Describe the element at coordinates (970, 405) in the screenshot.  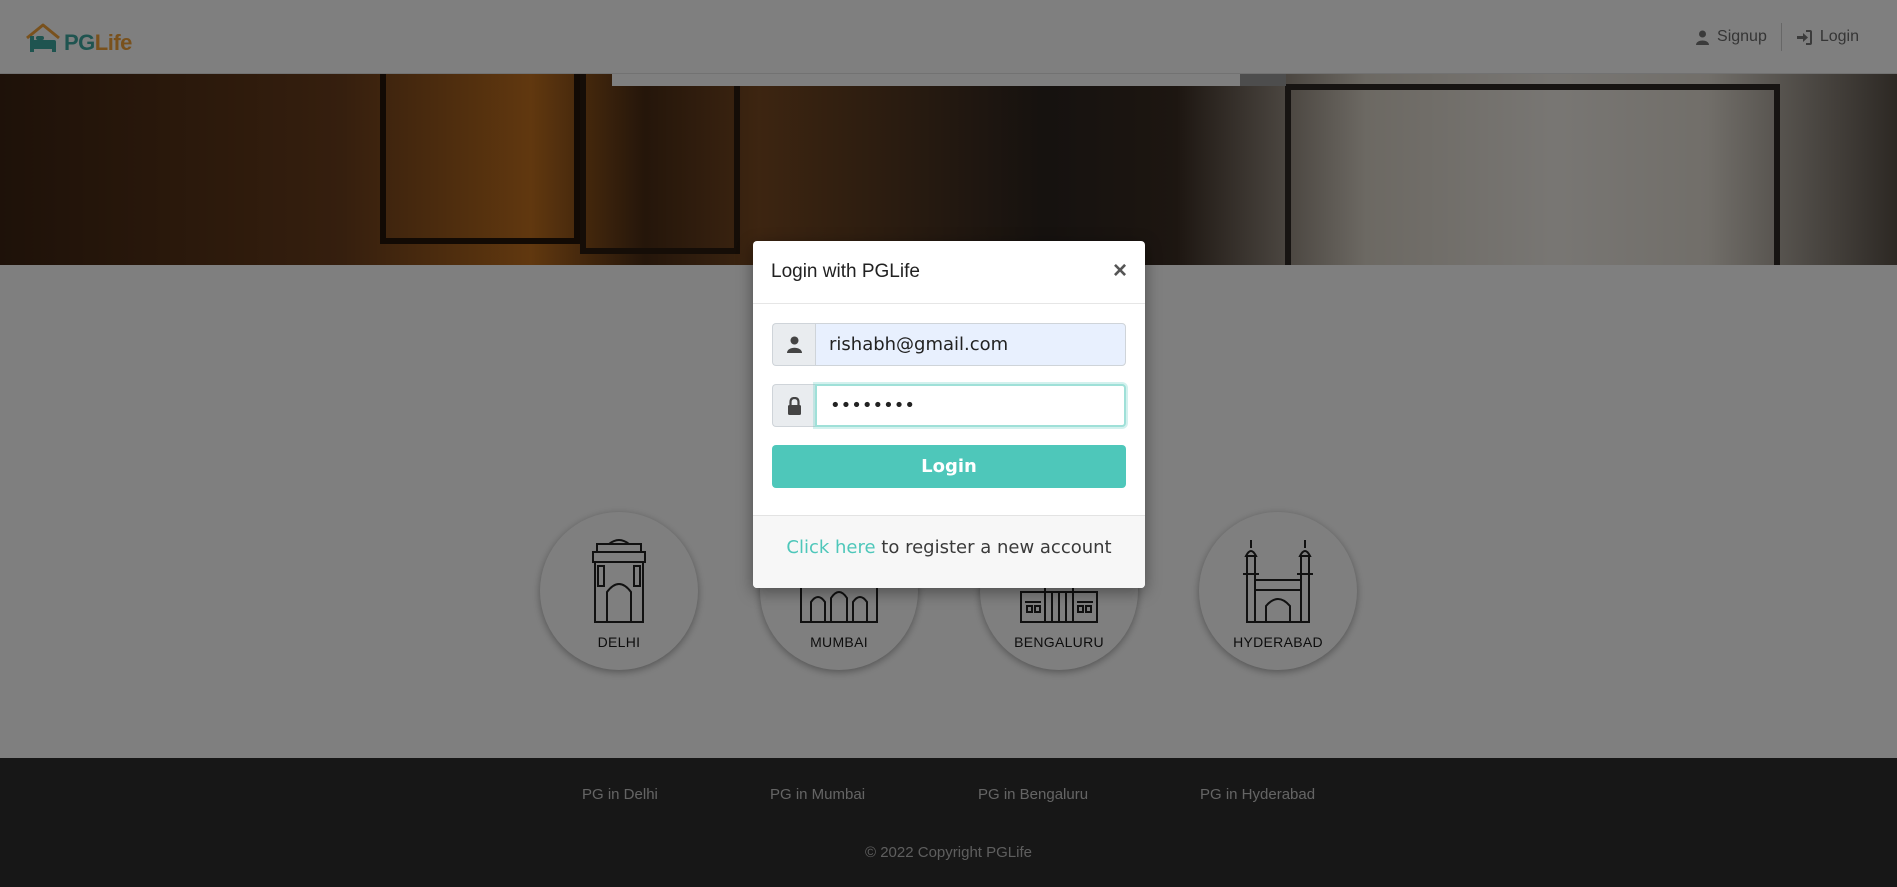
I see `password-field` at that location.